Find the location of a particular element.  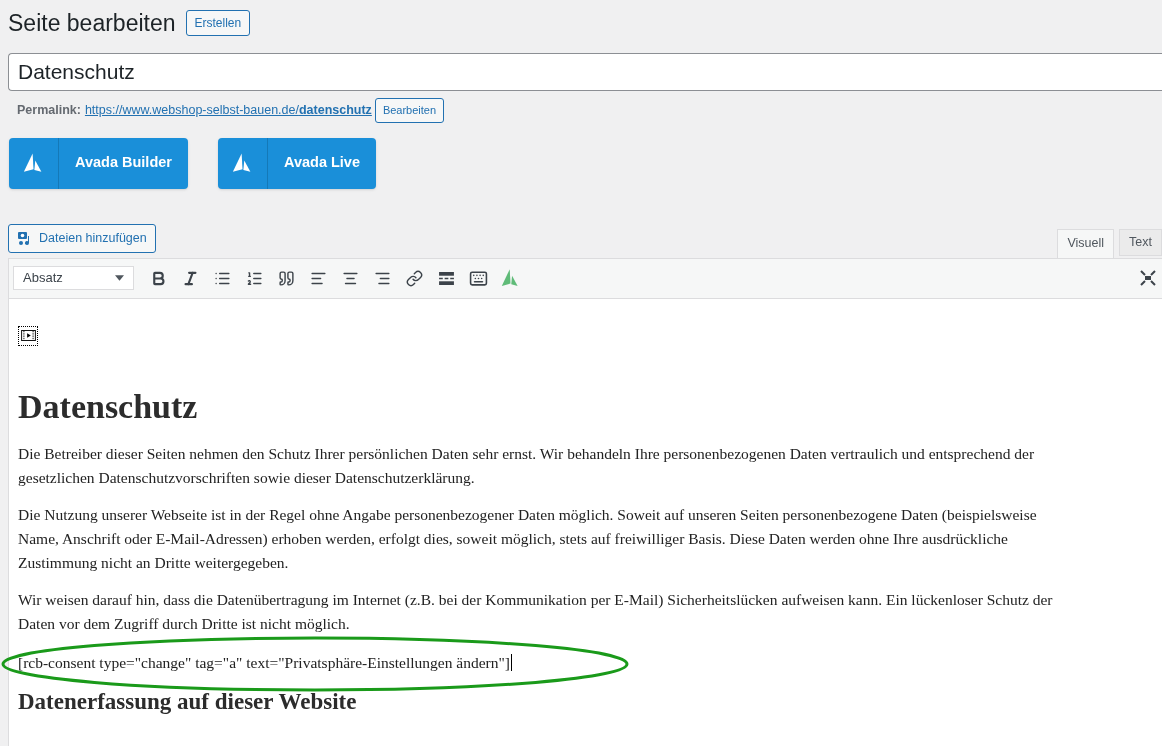

builder-button: Avada Builder is located at coordinates (98, 163).